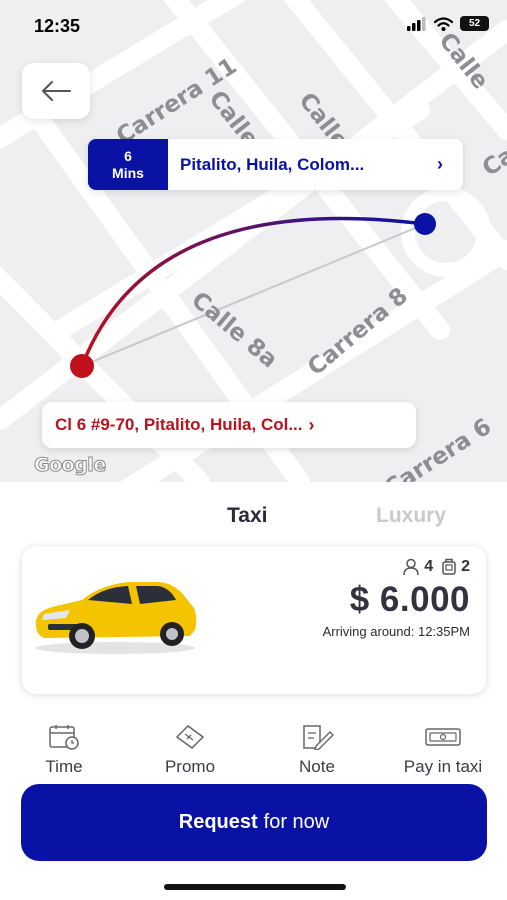 The width and height of the screenshot is (507, 900). I want to click on status-icons: 52, so click(448, 23).